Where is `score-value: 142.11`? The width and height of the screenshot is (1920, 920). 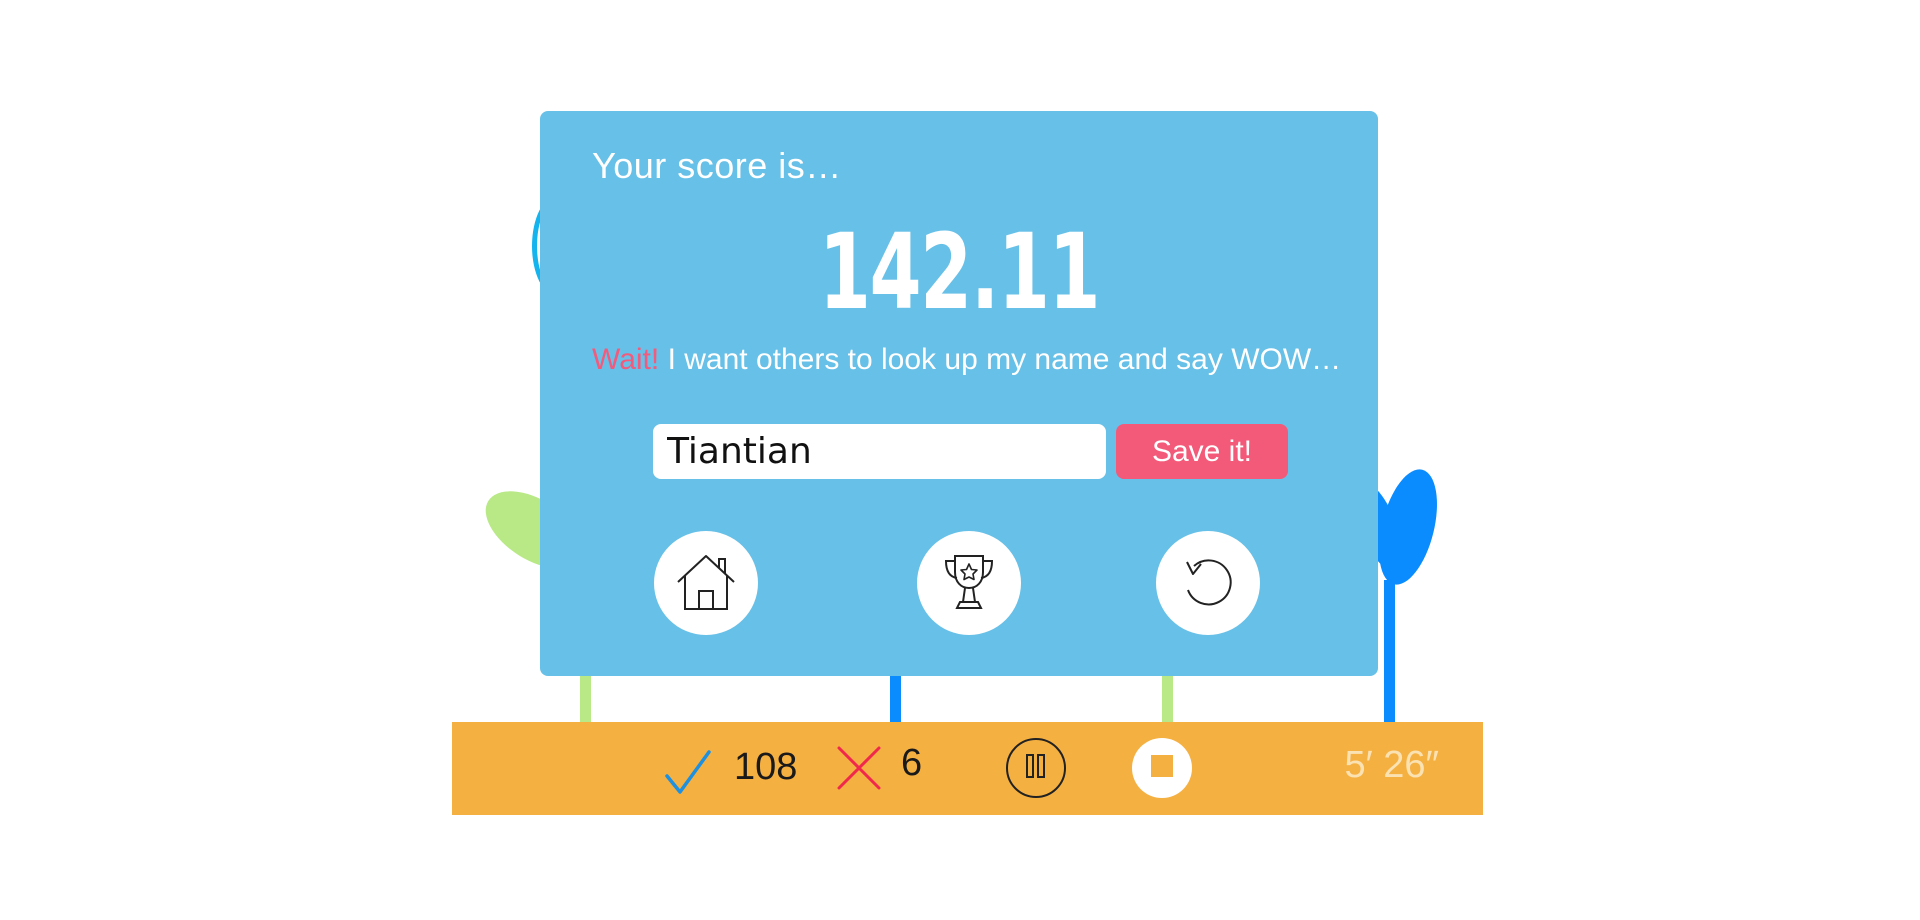
score-value: 142.11 is located at coordinates (959, 272).